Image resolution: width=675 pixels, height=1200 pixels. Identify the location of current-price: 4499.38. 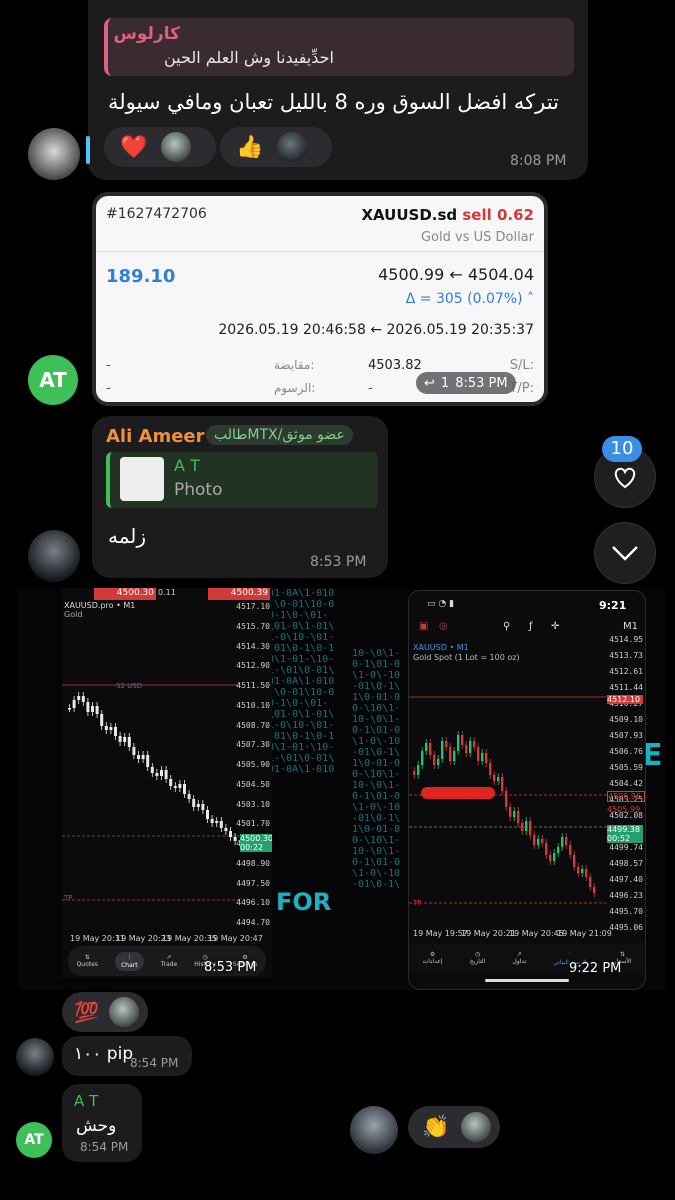
(624, 829).